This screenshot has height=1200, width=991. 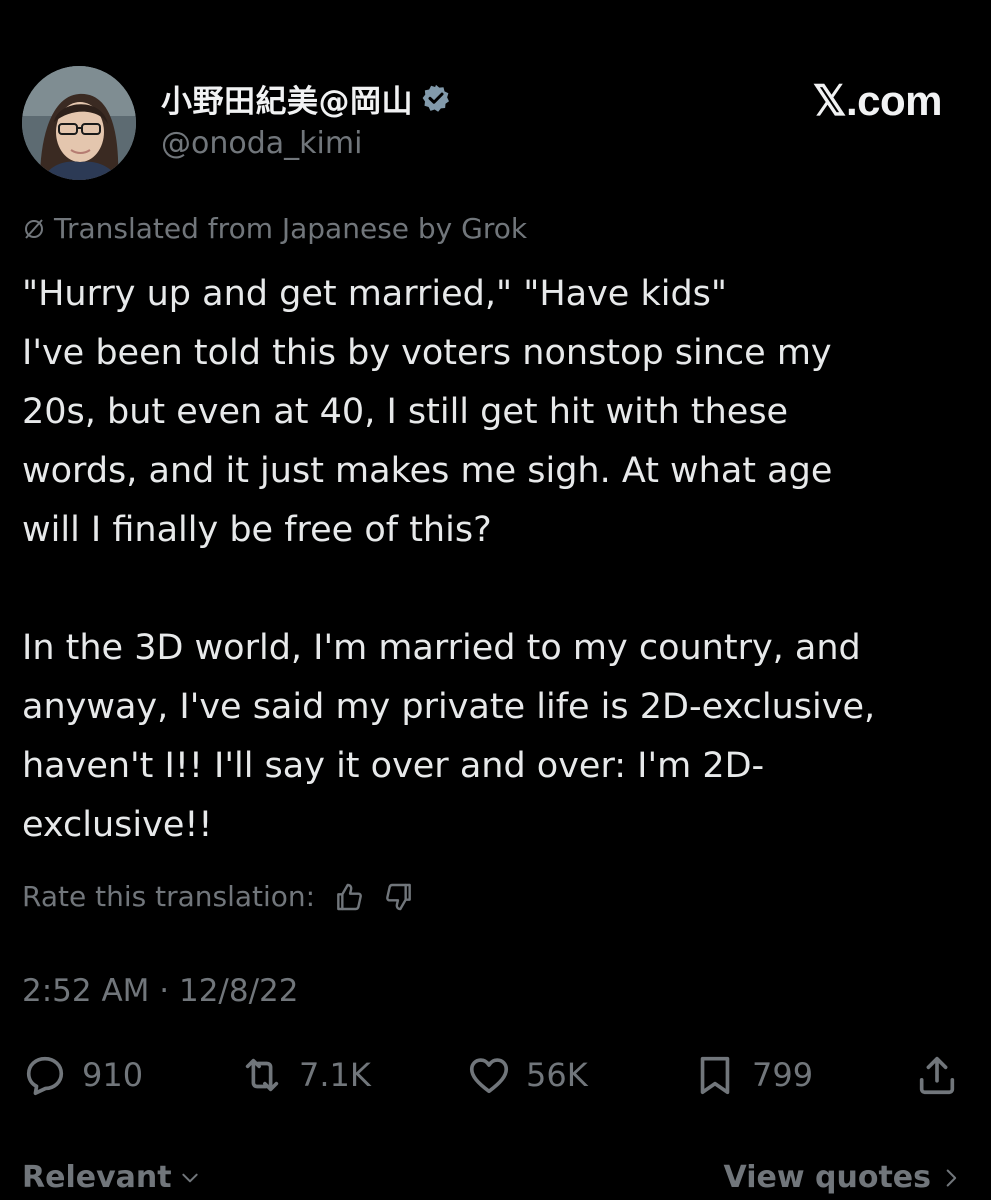 I want to click on bookmark-button: 799, so click(x=752, y=1075).